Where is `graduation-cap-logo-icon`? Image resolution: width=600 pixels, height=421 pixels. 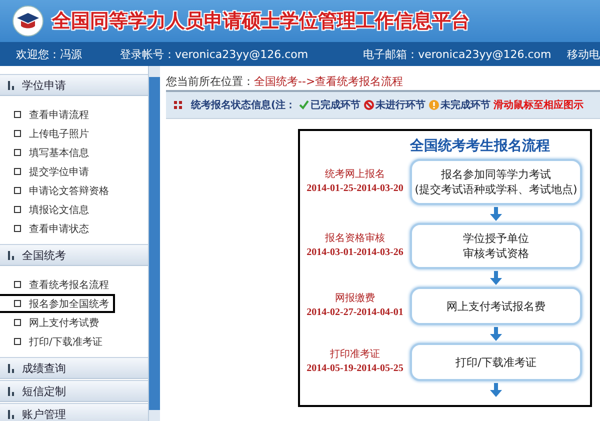 graduation-cap-logo-icon is located at coordinates (28, 21).